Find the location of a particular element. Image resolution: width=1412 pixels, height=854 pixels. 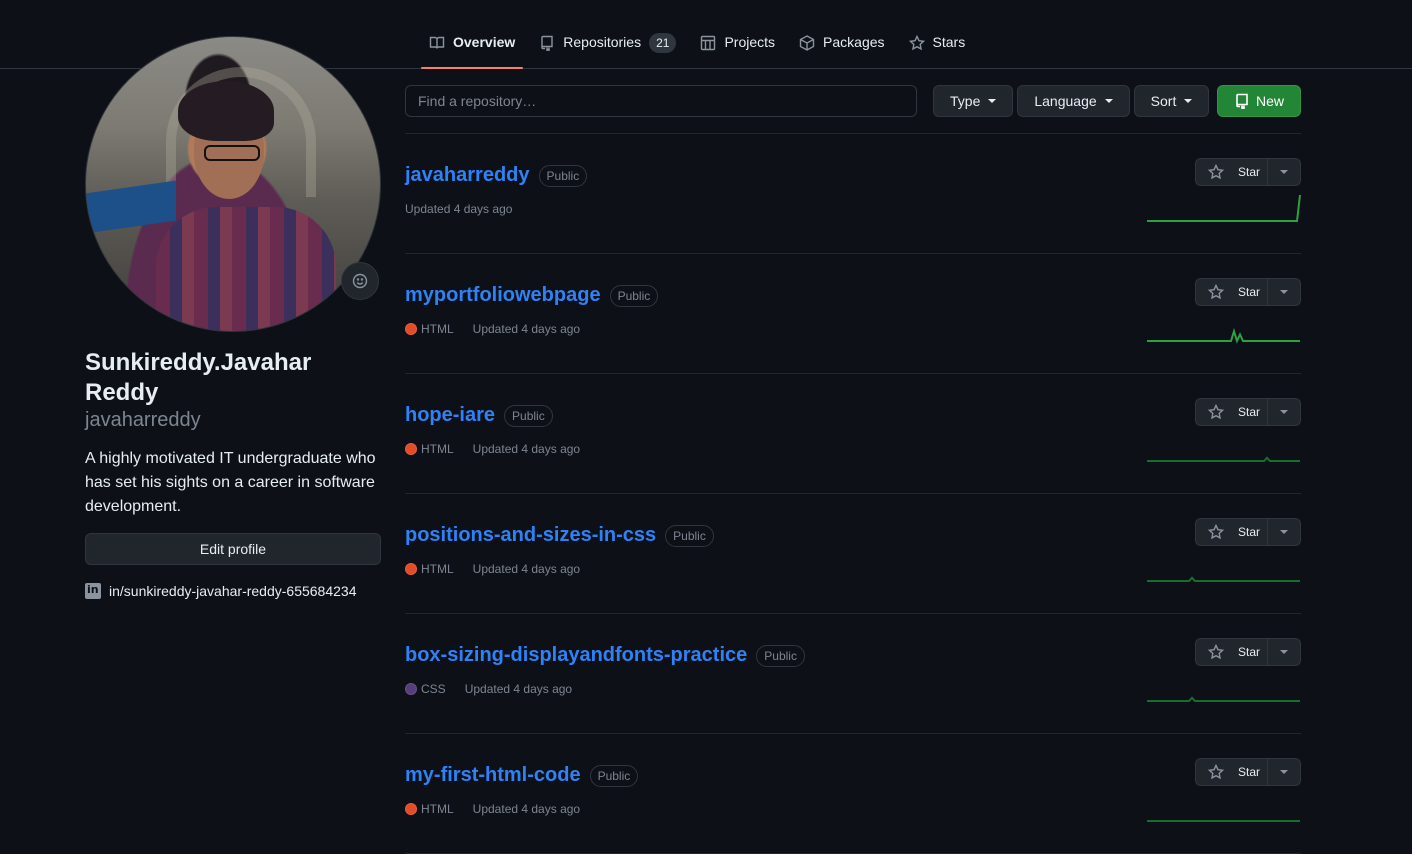

profile-username: javaharreddy is located at coordinates (143, 420).